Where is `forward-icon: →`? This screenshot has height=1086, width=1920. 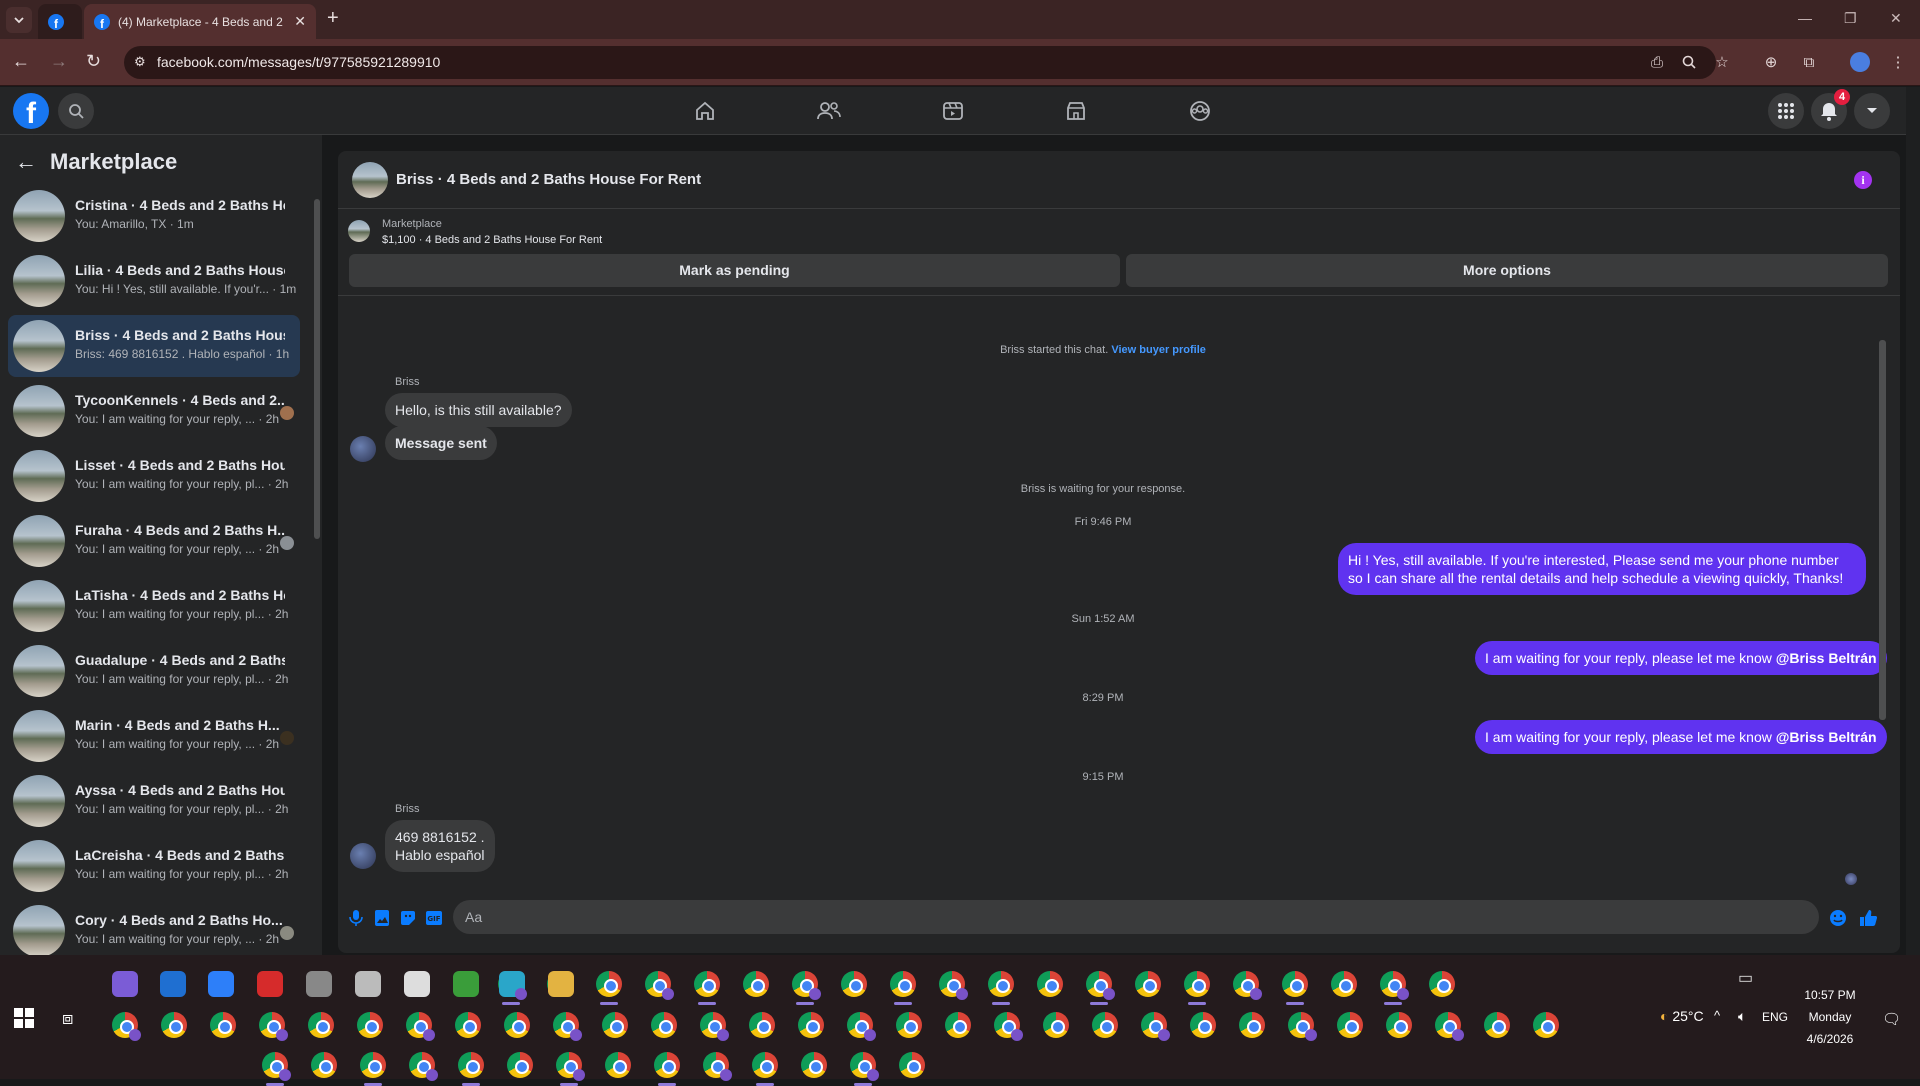 forward-icon: → is located at coordinates (59, 61).